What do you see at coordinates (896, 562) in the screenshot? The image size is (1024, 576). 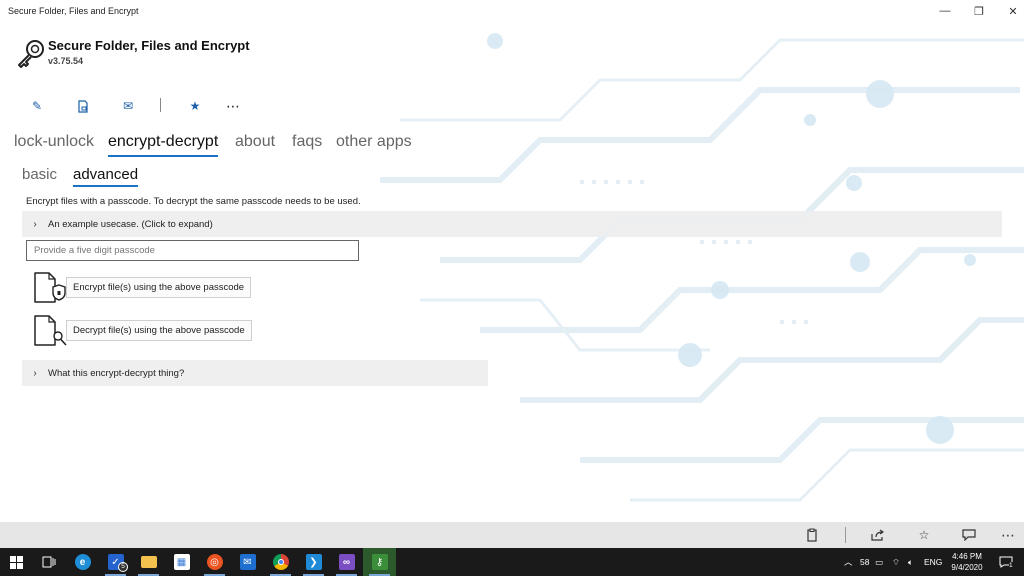 I see `wifi-icon: ⌔` at bounding box center [896, 562].